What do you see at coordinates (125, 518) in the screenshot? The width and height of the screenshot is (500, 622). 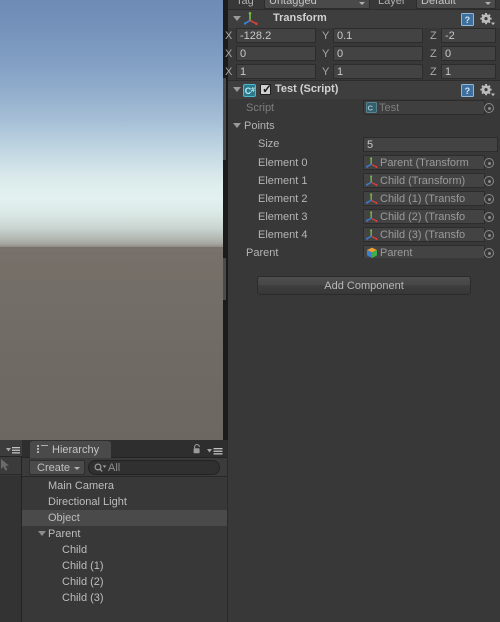 I see `hierarchy-item-object: Object` at bounding box center [125, 518].